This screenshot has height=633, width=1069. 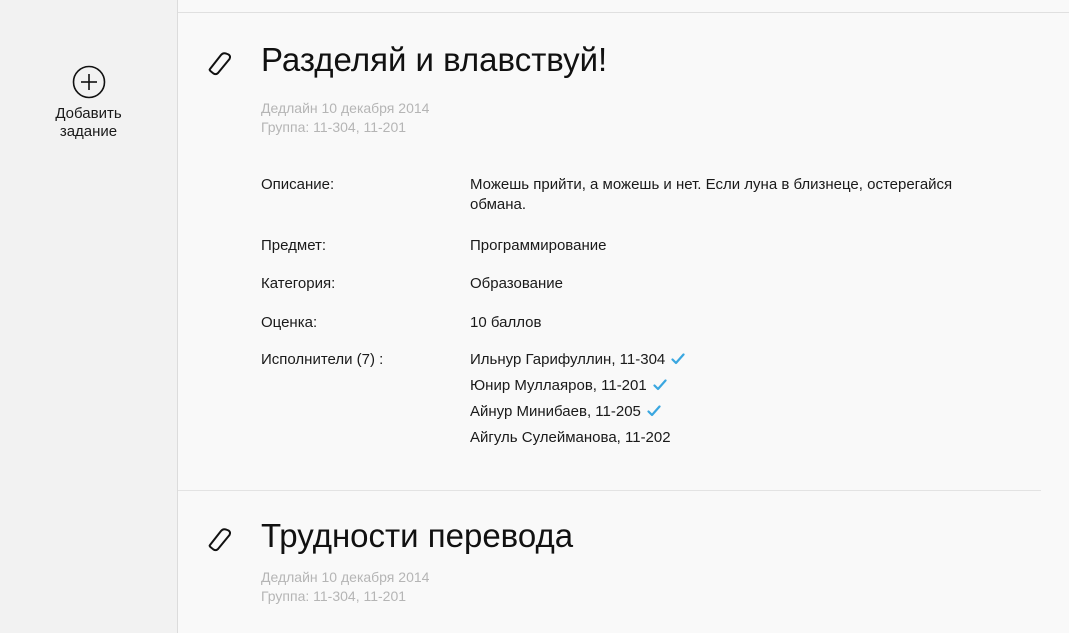 I want to click on performer-item: Айгуль Сулейманова, 11-202, so click(x=725, y=441).